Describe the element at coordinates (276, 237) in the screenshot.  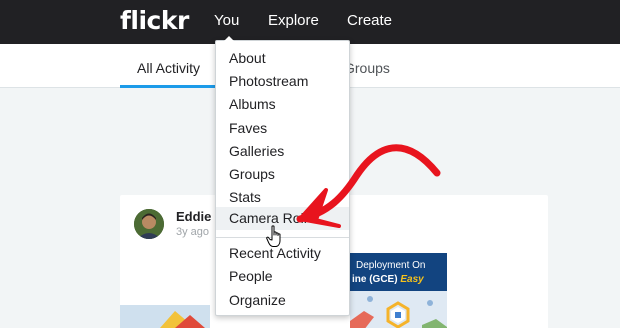
I see `hand-pointer-icon` at that location.